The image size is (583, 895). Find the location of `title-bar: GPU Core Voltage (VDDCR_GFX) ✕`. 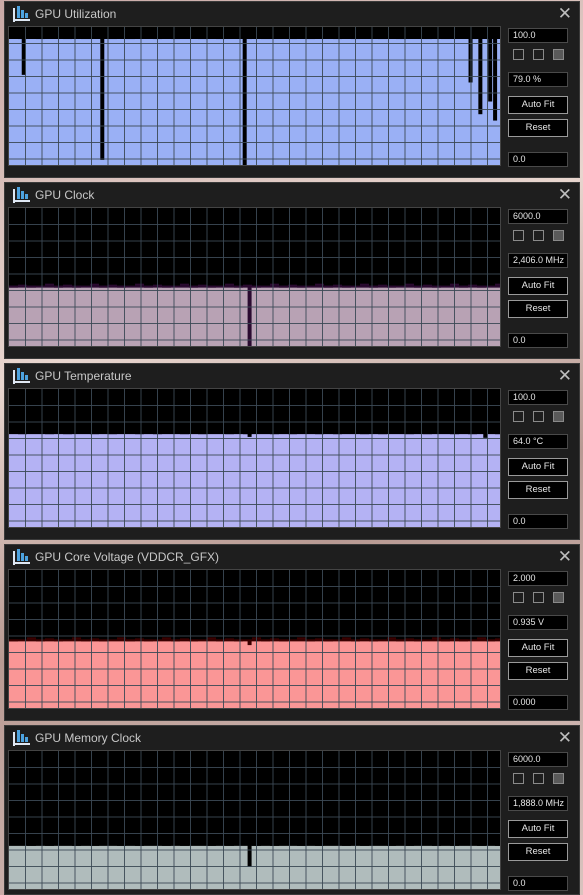

title-bar: GPU Core Voltage (VDDCR_GFX) ✕ is located at coordinates (292, 557).